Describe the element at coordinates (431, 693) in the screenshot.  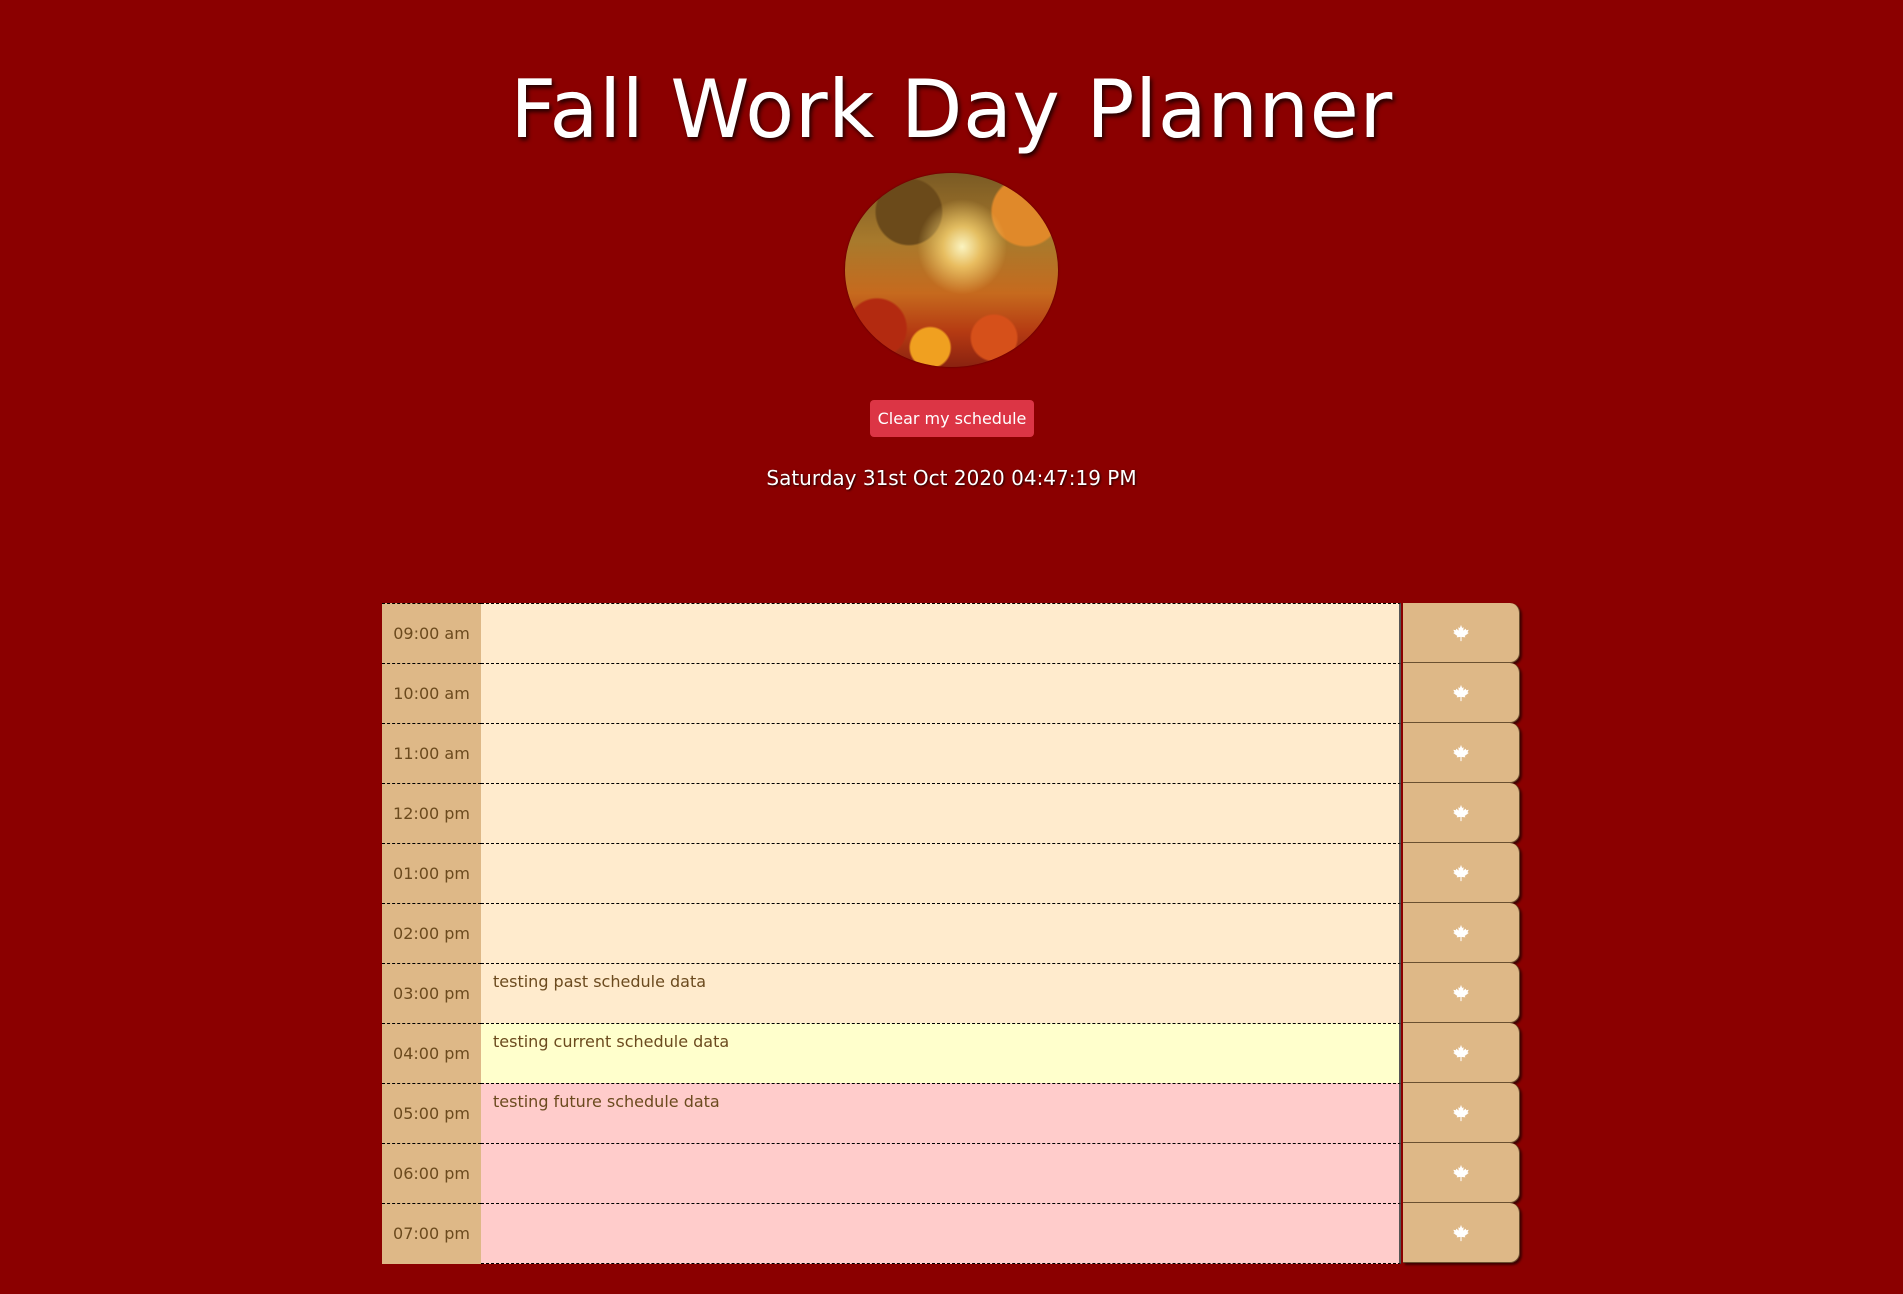
I see `hour-label: 10:00 am` at that location.